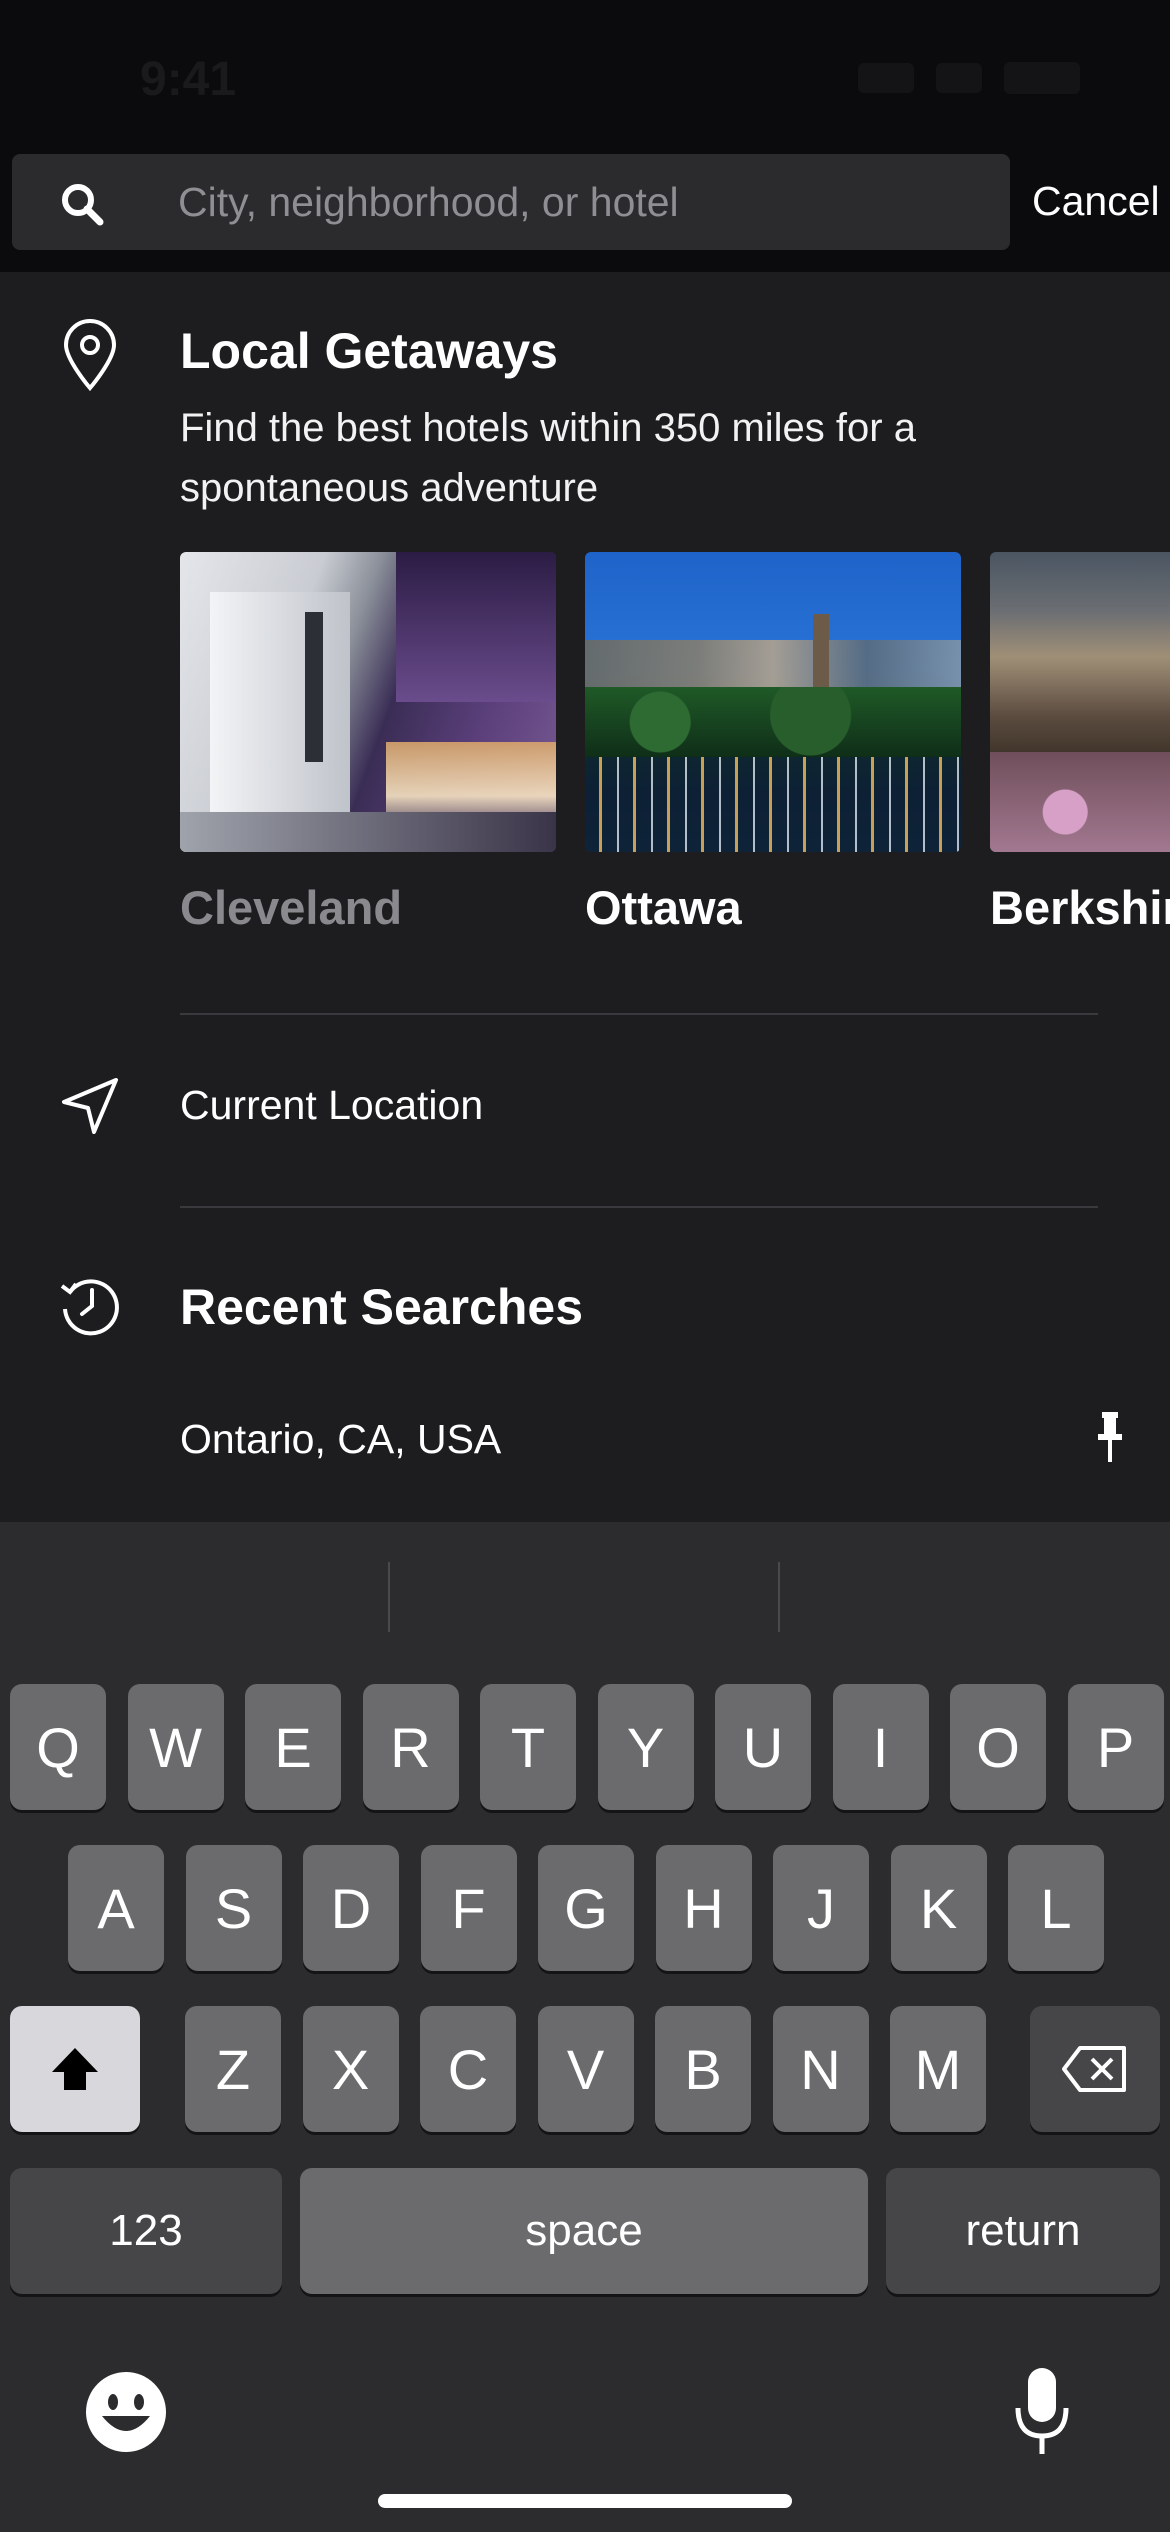 Image resolution: width=1170 pixels, height=2532 pixels. I want to click on search-input, so click(588, 202).